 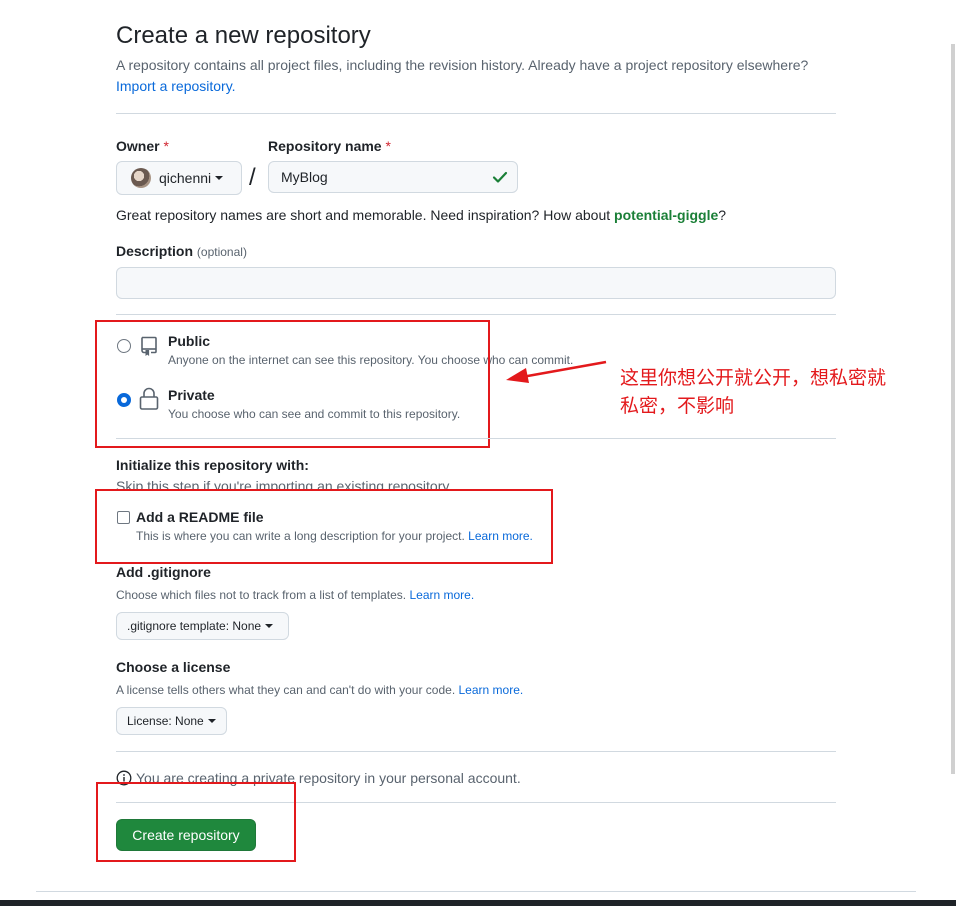 What do you see at coordinates (324, 526) in the screenshot?
I see `readme-highlight-box` at bounding box center [324, 526].